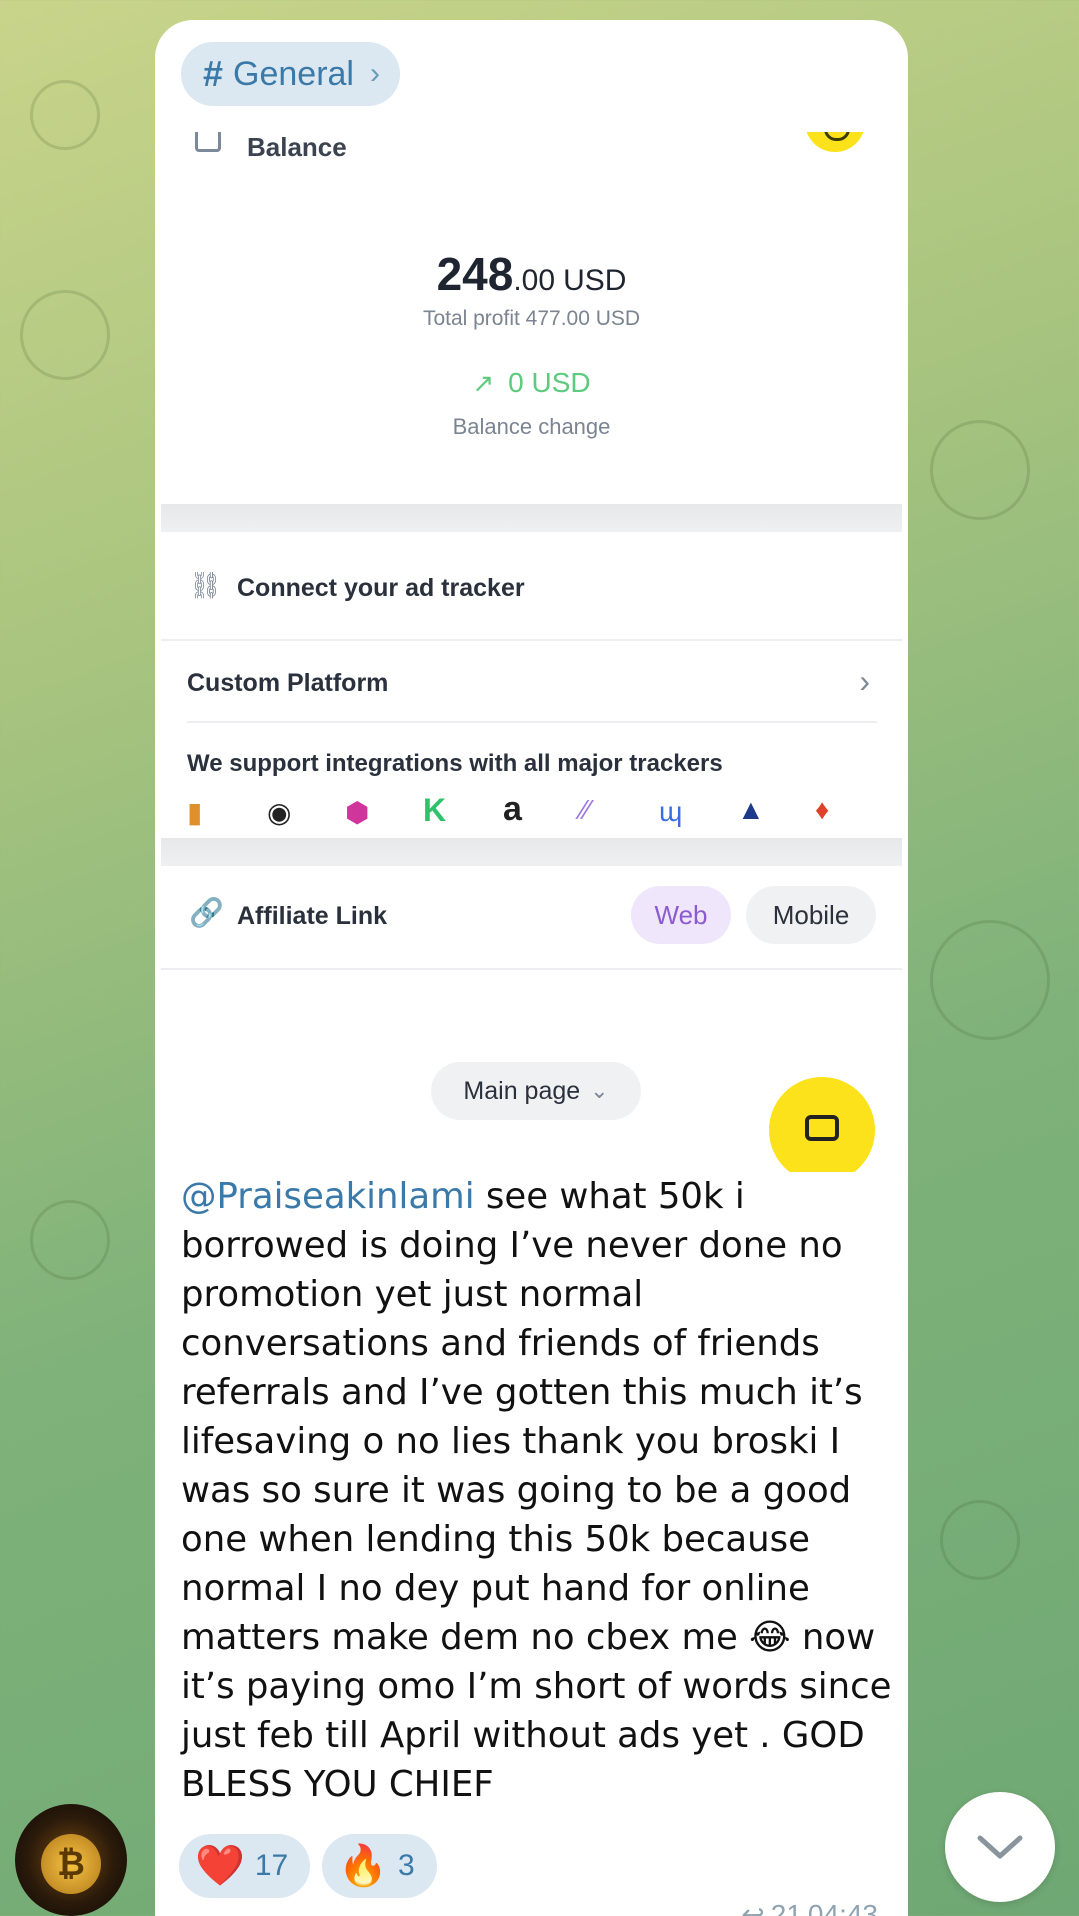 This screenshot has width=1079, height=1916. What do you see at coordinates (312, 916) in the screenshot?
I see `affiliate-link-label: Affiliate Link` at bounding box center [312, 916].